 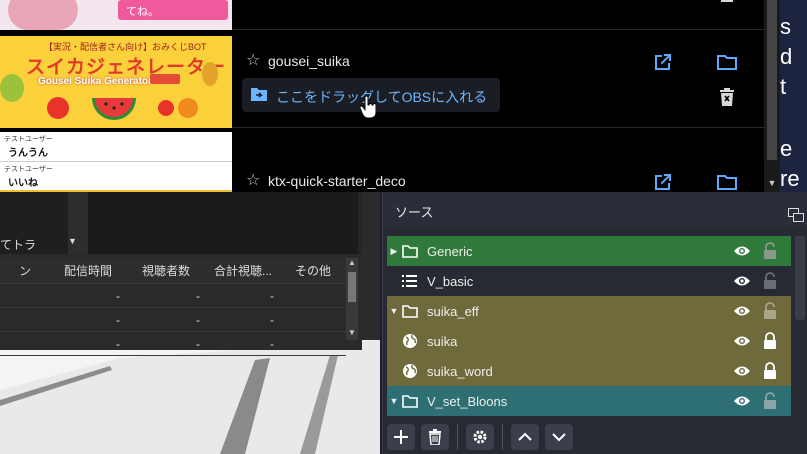 I want to click on column-header: 視聴者数, so click(x=166, y=270).